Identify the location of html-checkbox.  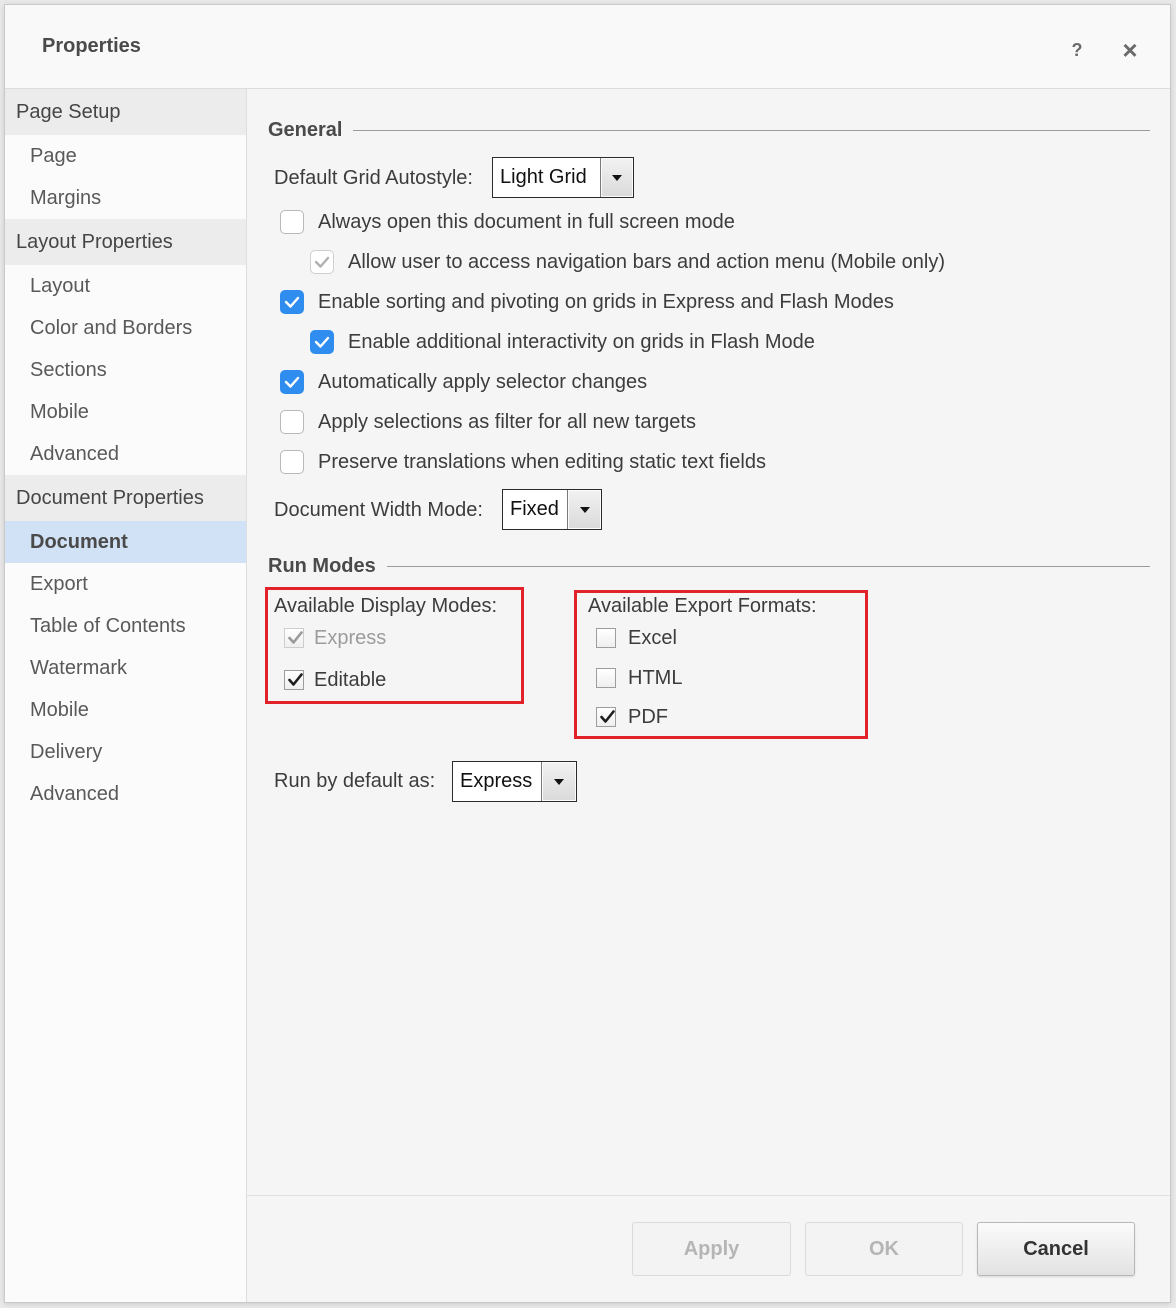
(606, 678).